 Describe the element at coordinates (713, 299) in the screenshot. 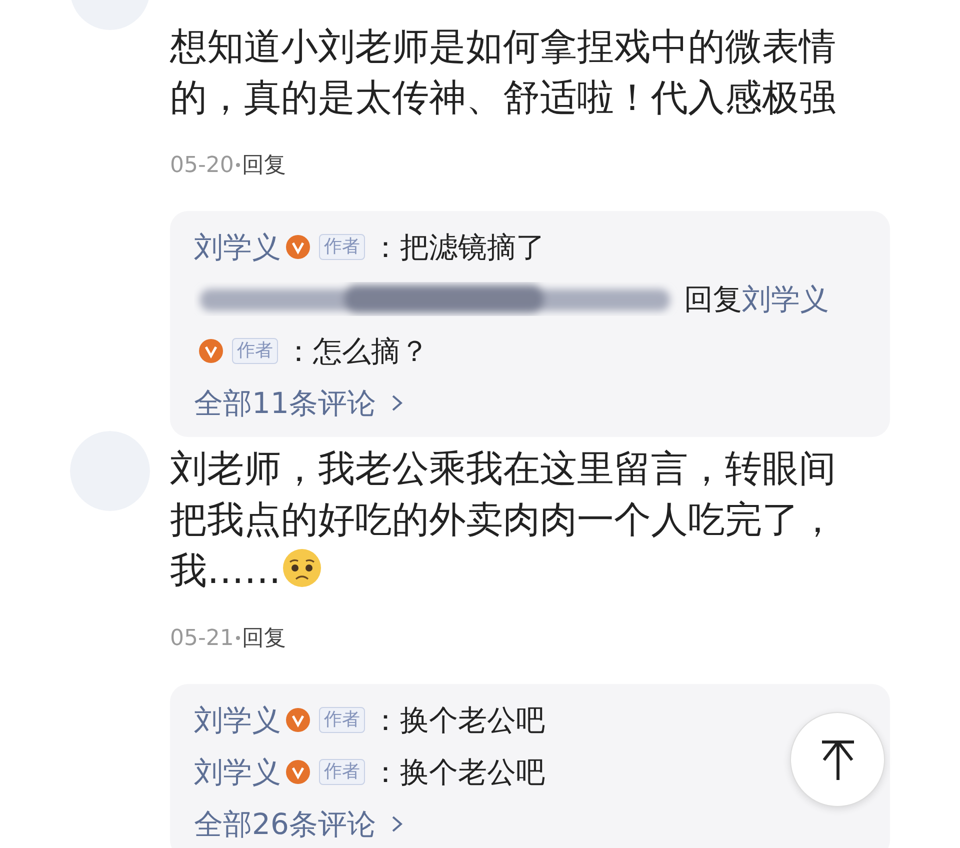

I see `reply-label: 回复` at that location.